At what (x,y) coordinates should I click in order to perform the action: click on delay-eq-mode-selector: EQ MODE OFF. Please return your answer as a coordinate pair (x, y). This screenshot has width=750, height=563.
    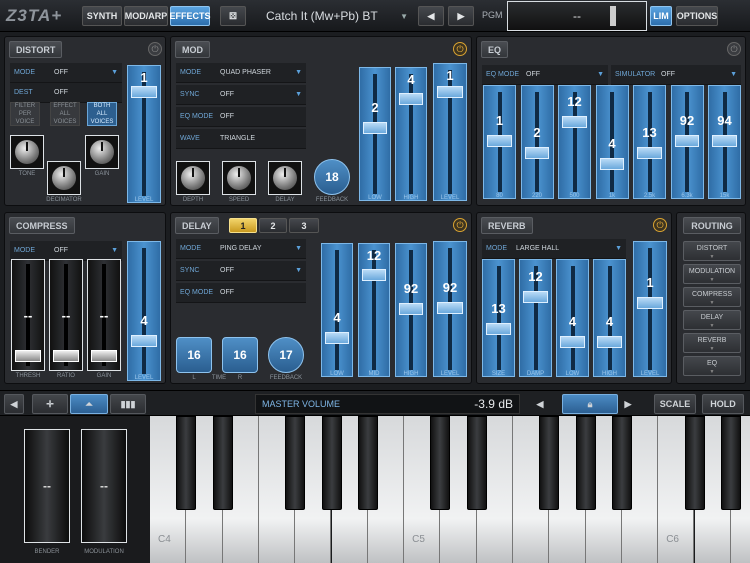
    Looking at the image, I should click on (241, 293).